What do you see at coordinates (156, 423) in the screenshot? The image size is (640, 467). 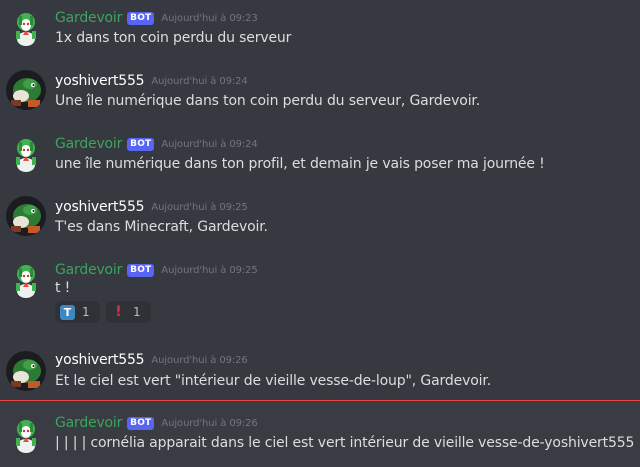 I see `message-header: Gardevoir BOT Aujourd'hui à 09:26` at bounding box center [156, 423].